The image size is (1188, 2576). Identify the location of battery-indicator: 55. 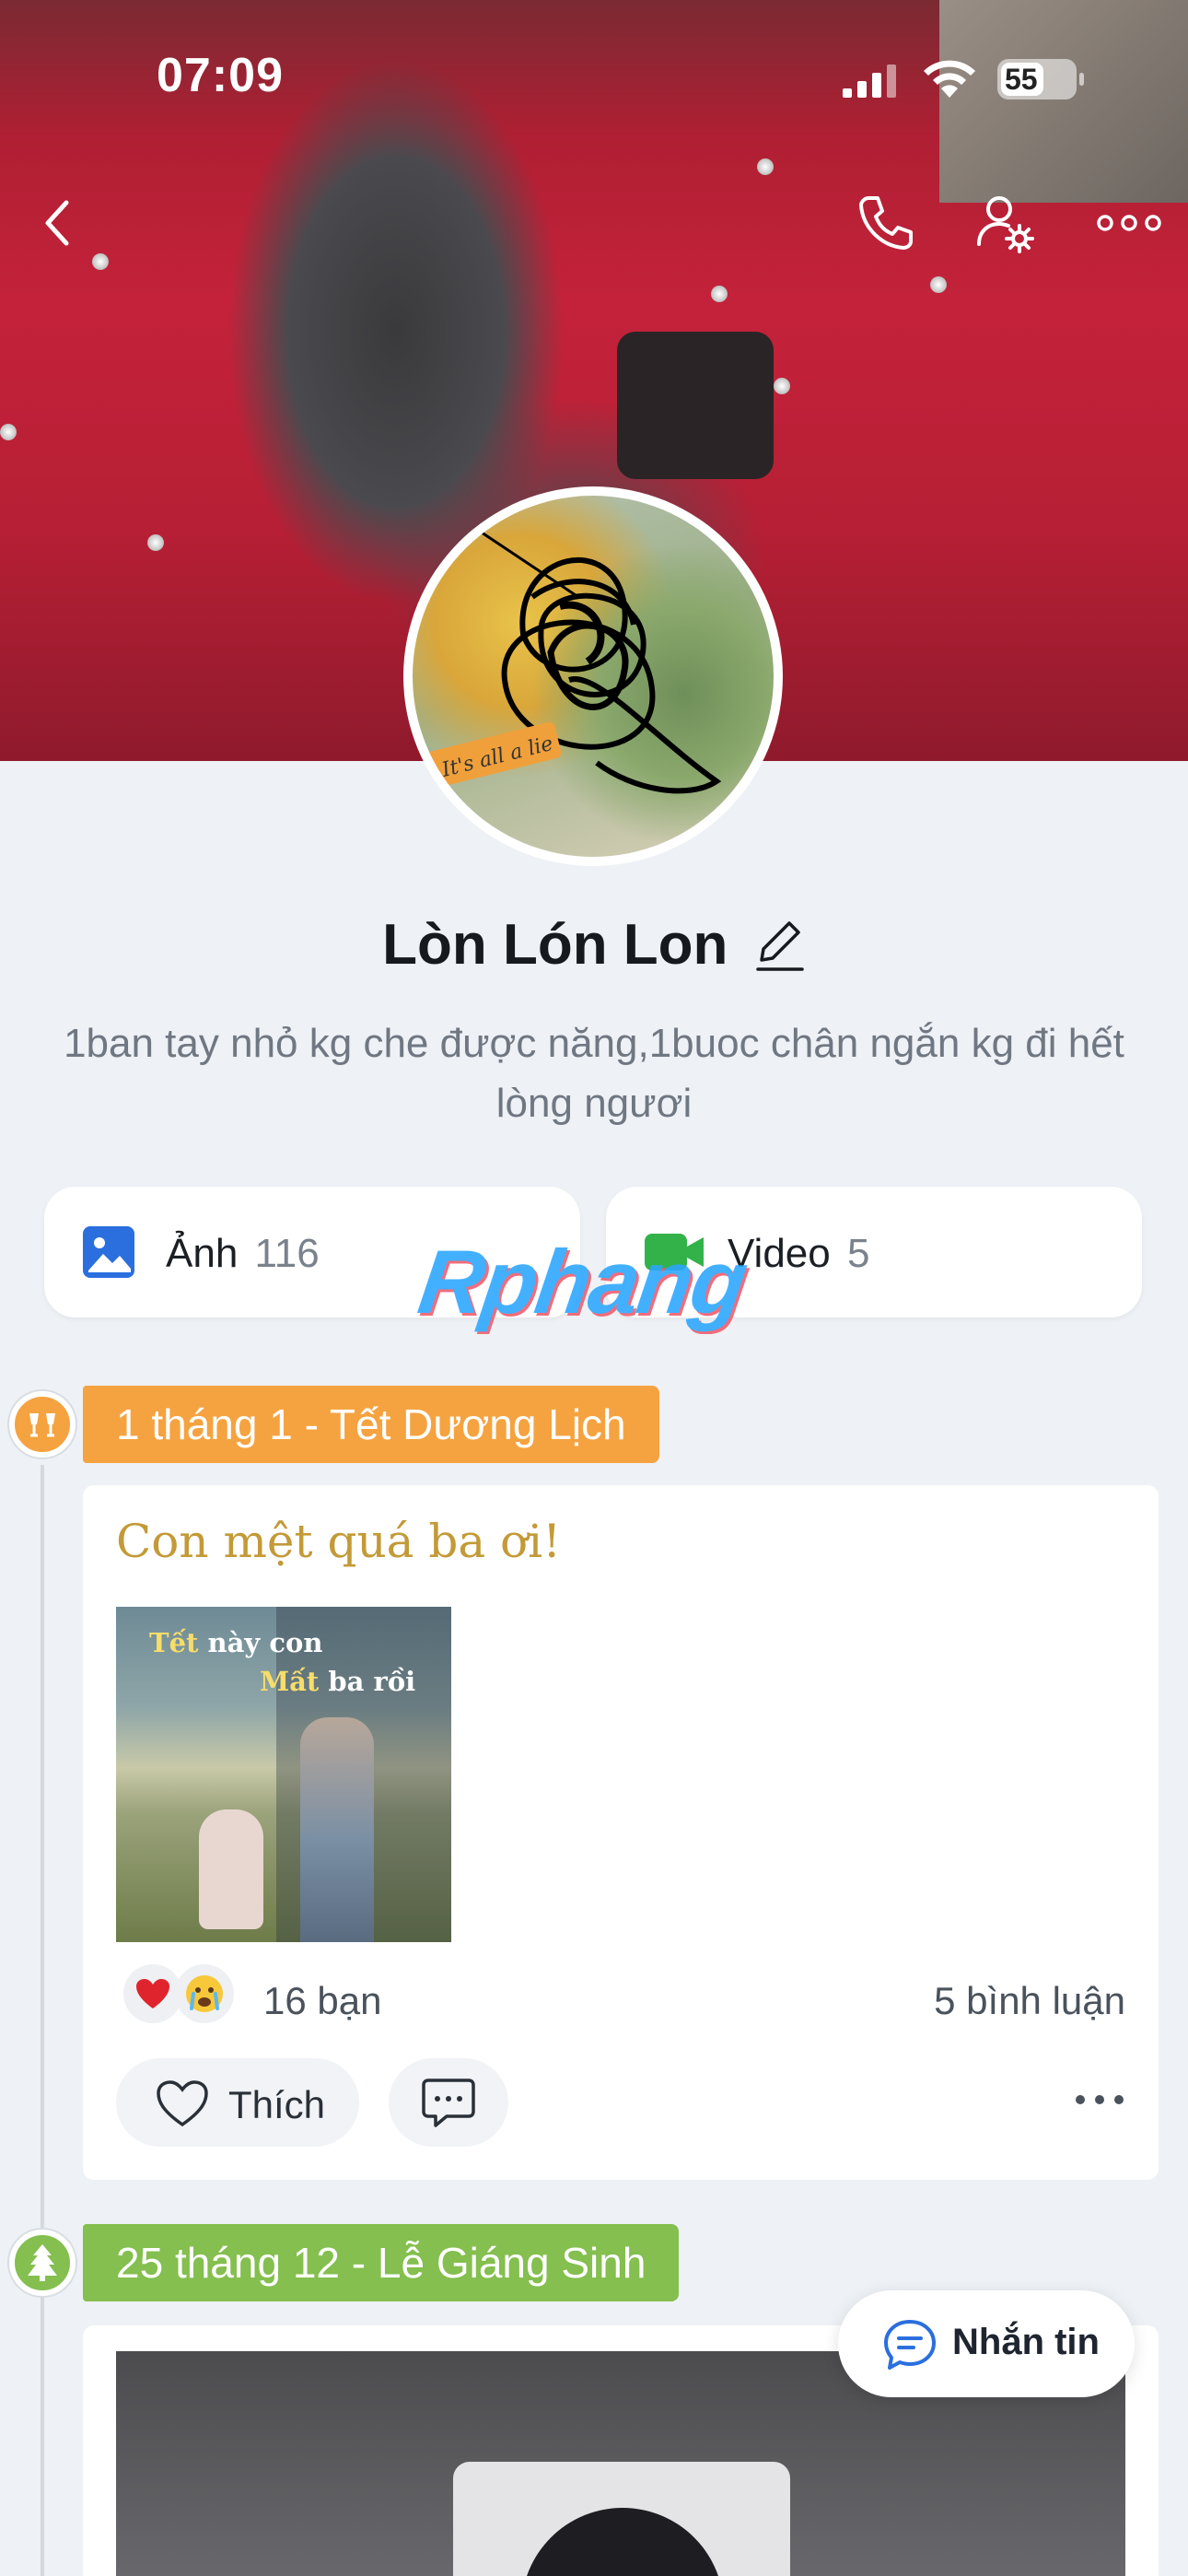
(1040, 79).